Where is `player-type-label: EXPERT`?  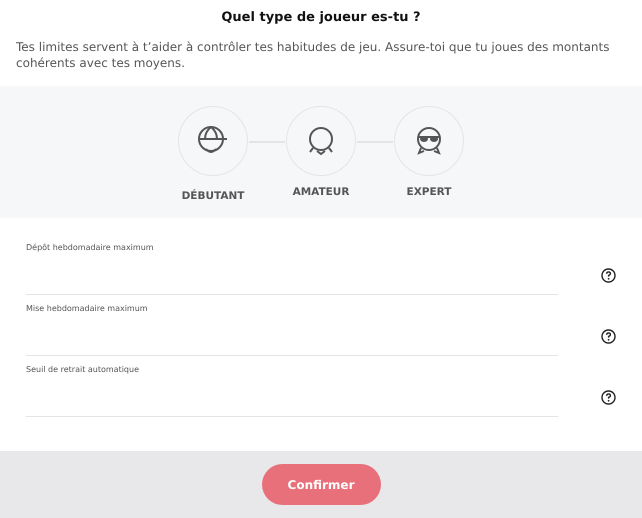 player-type-label: EXPERT is located at coordinates (429, 192).